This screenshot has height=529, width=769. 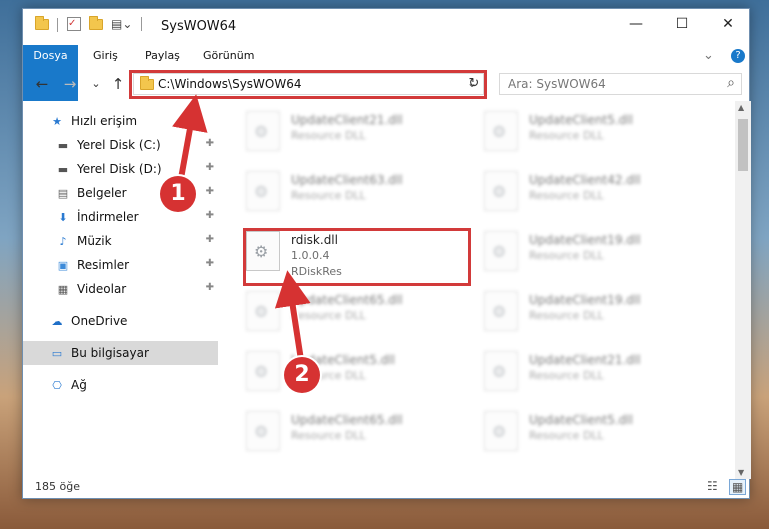 I want to click on sidebar-item-label: Videolar, so click(x=102, y=289).